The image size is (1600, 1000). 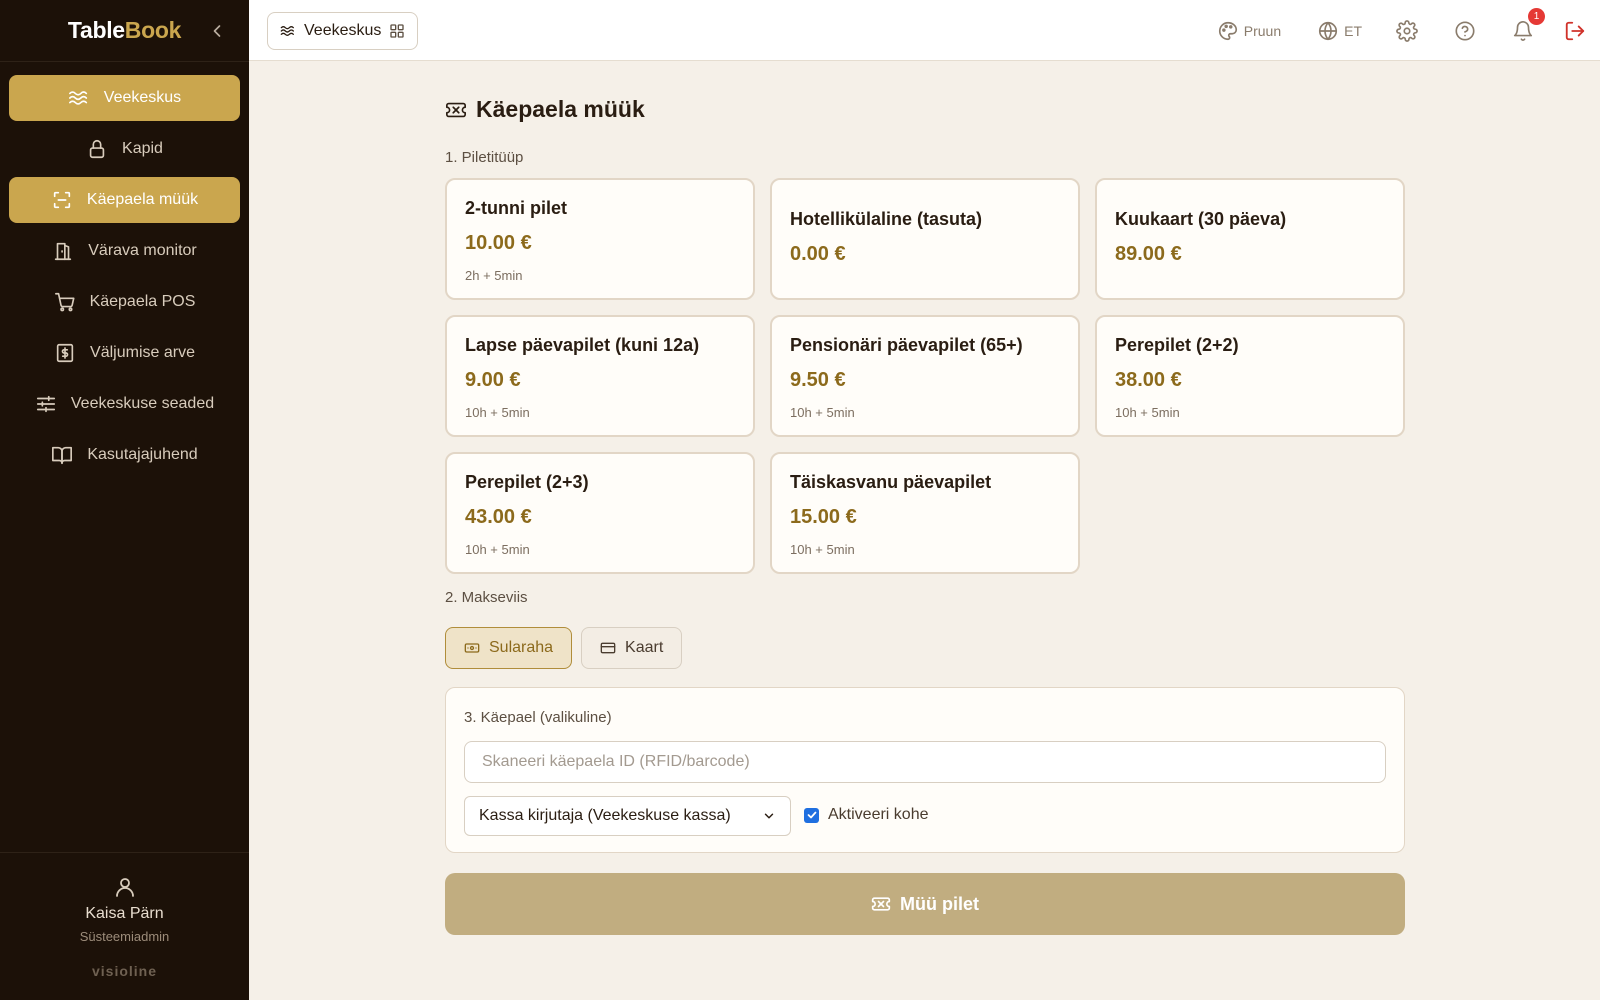 I want to click on sidebar-item-label: Veekeskus, so click(x=142, y=97).